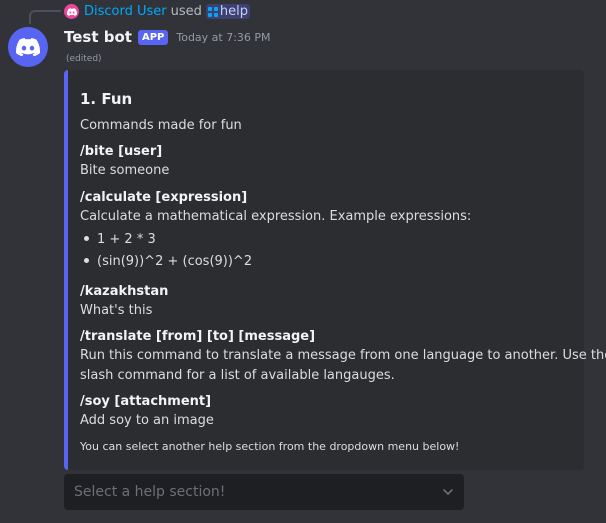  I want to click on message-header: Test bot APP Today at 7:36 PM, so click(167, 37).